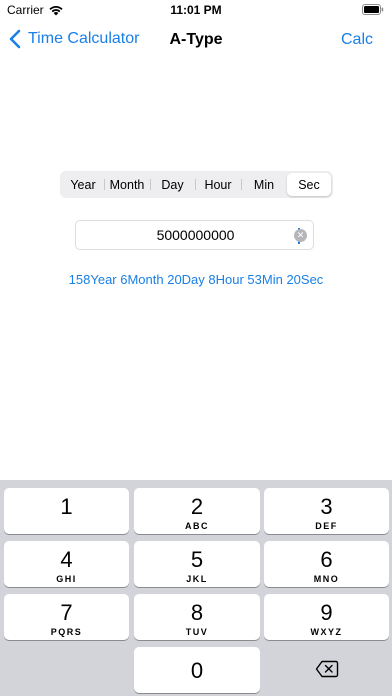 The image size is (392, 696). Describe the element at coordinates (66, 632) in the screenshot. I see `key-letters: PQRS` at that location.